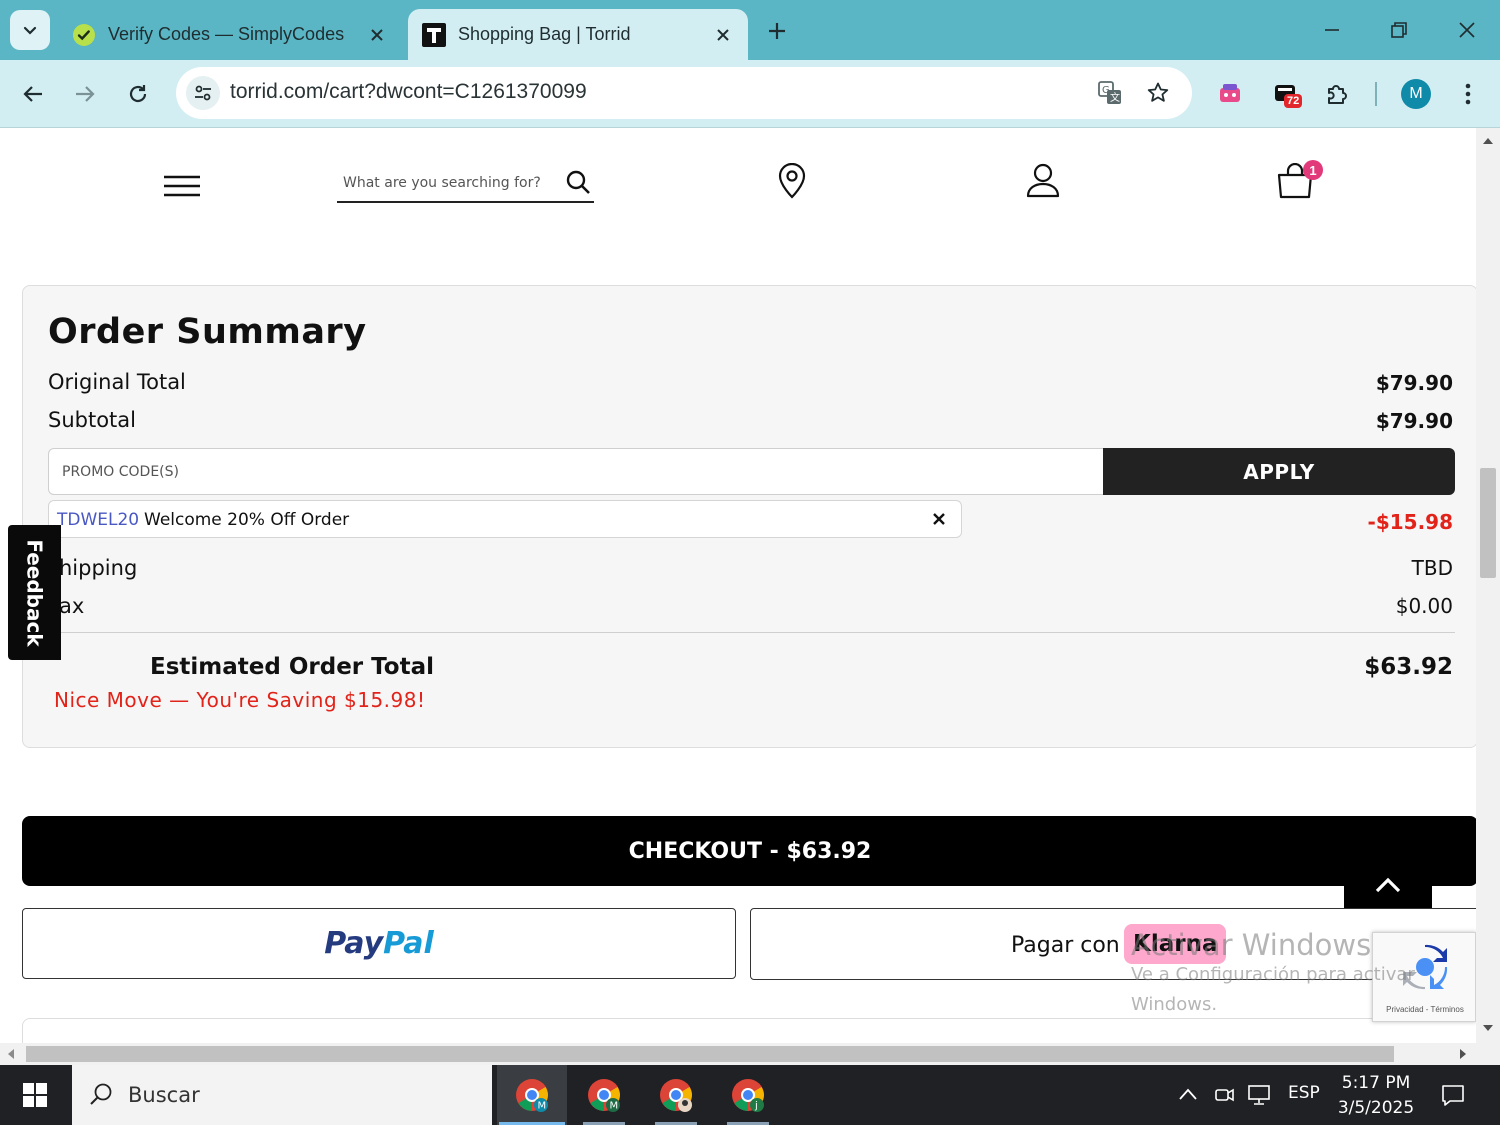 This screenshot has width=1500, height=1125. I want to click on forward-button, so click(85, 94).